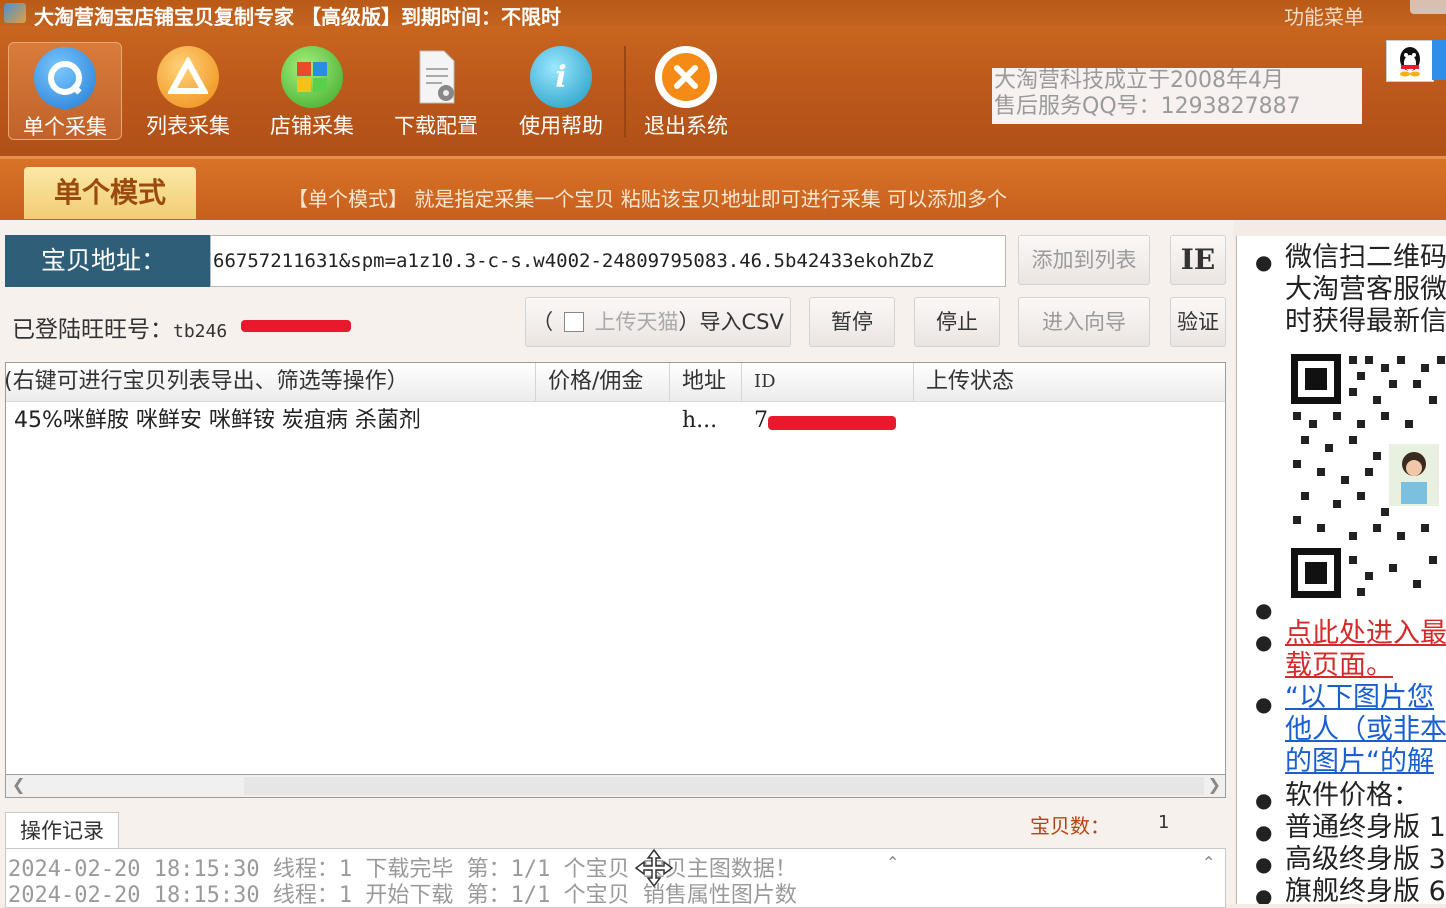 This screenshot has width=1446, height=908. Describe the element at coordinates (1352, 890) in the screenshot. I see `edition-name: 旗舰终身版` at that location.